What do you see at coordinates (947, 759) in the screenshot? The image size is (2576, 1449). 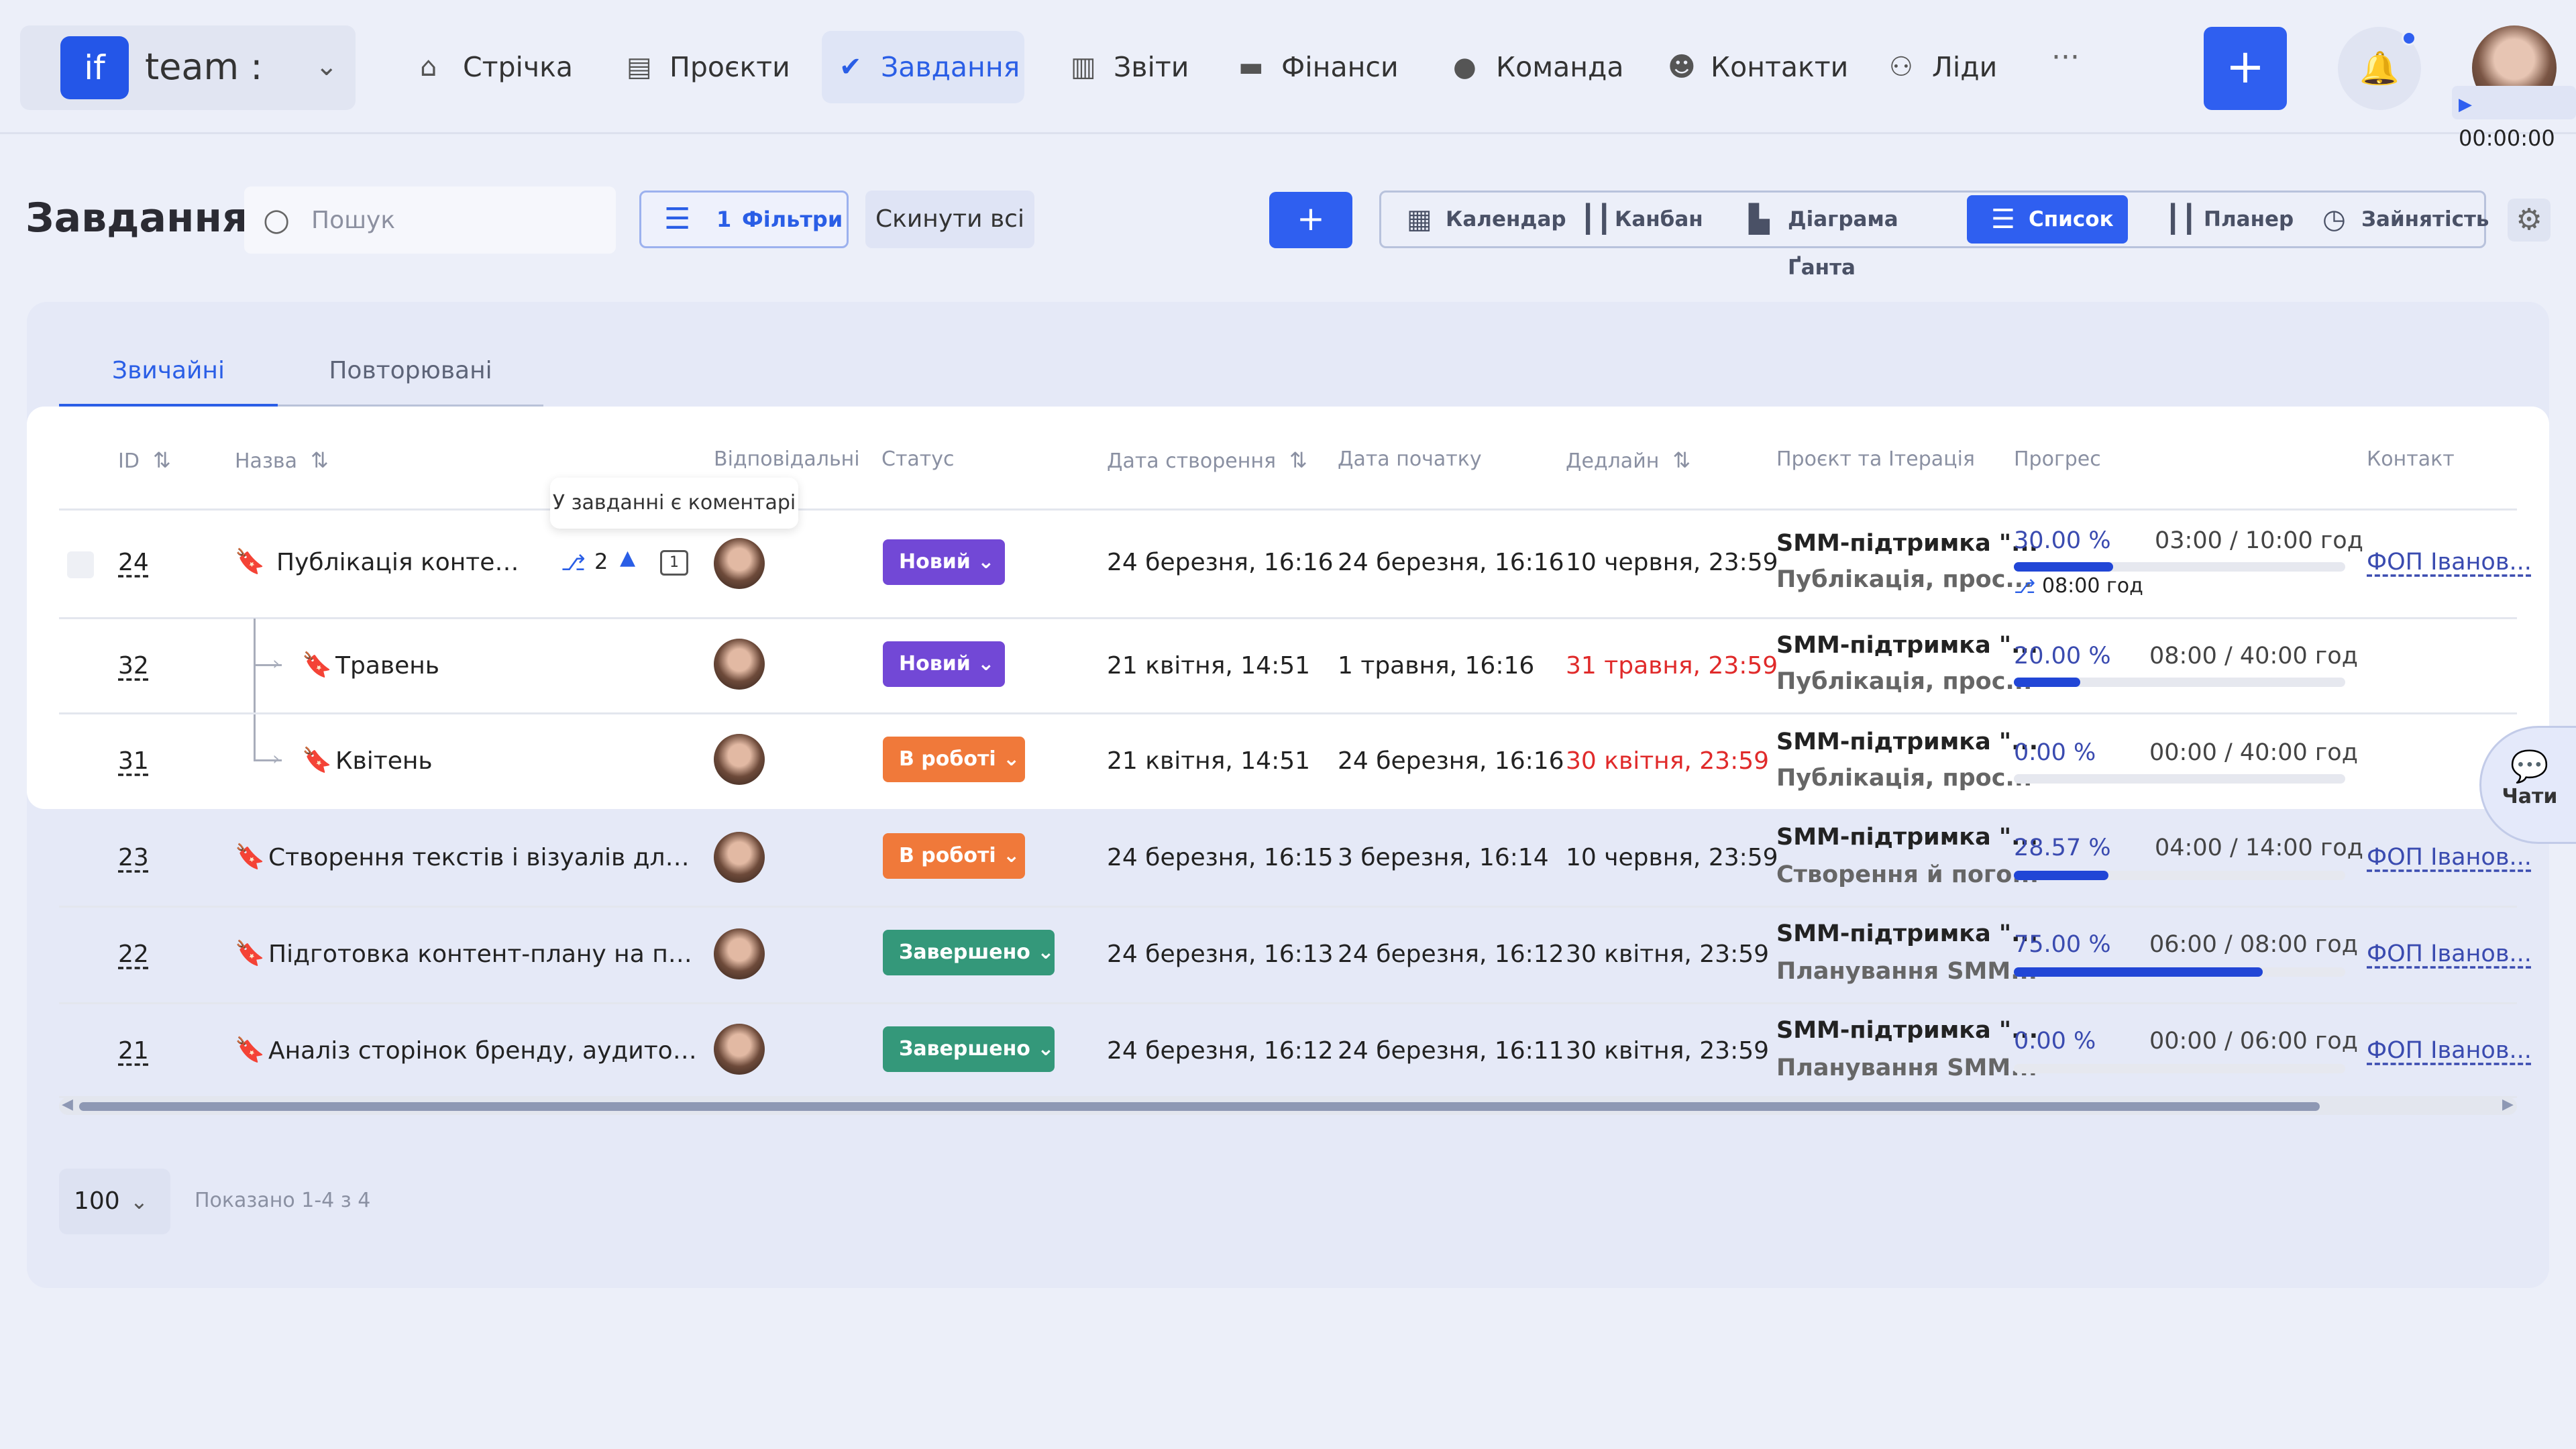 I see `status-label: В роботі` at bounding box center [947, 759].